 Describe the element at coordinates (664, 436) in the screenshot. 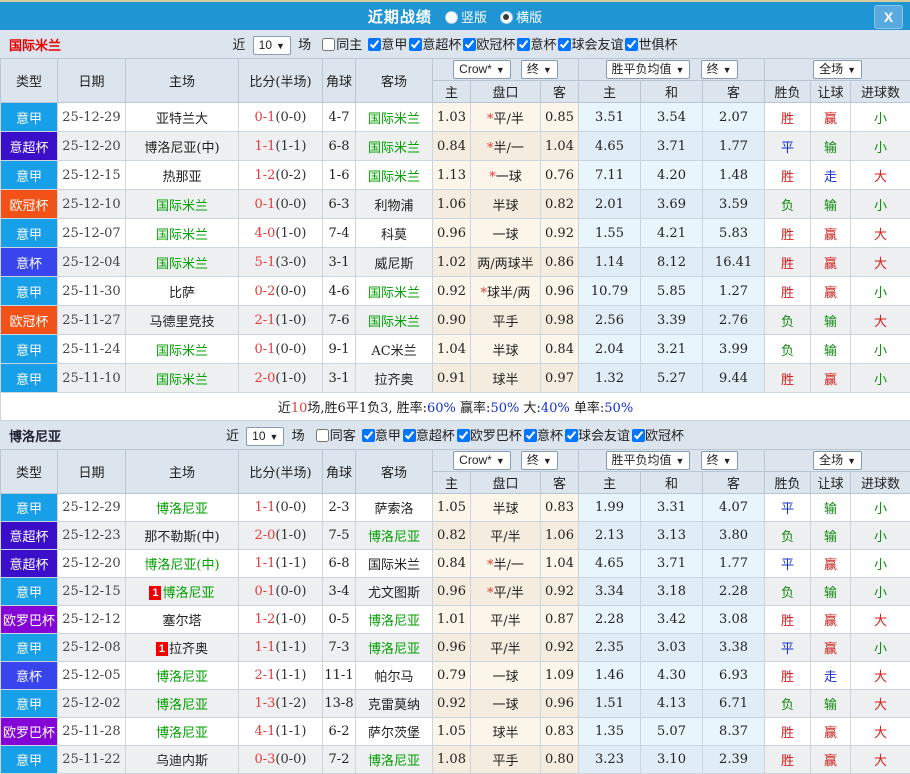

I see `league-filter-label: 欧冠杯` at that location.